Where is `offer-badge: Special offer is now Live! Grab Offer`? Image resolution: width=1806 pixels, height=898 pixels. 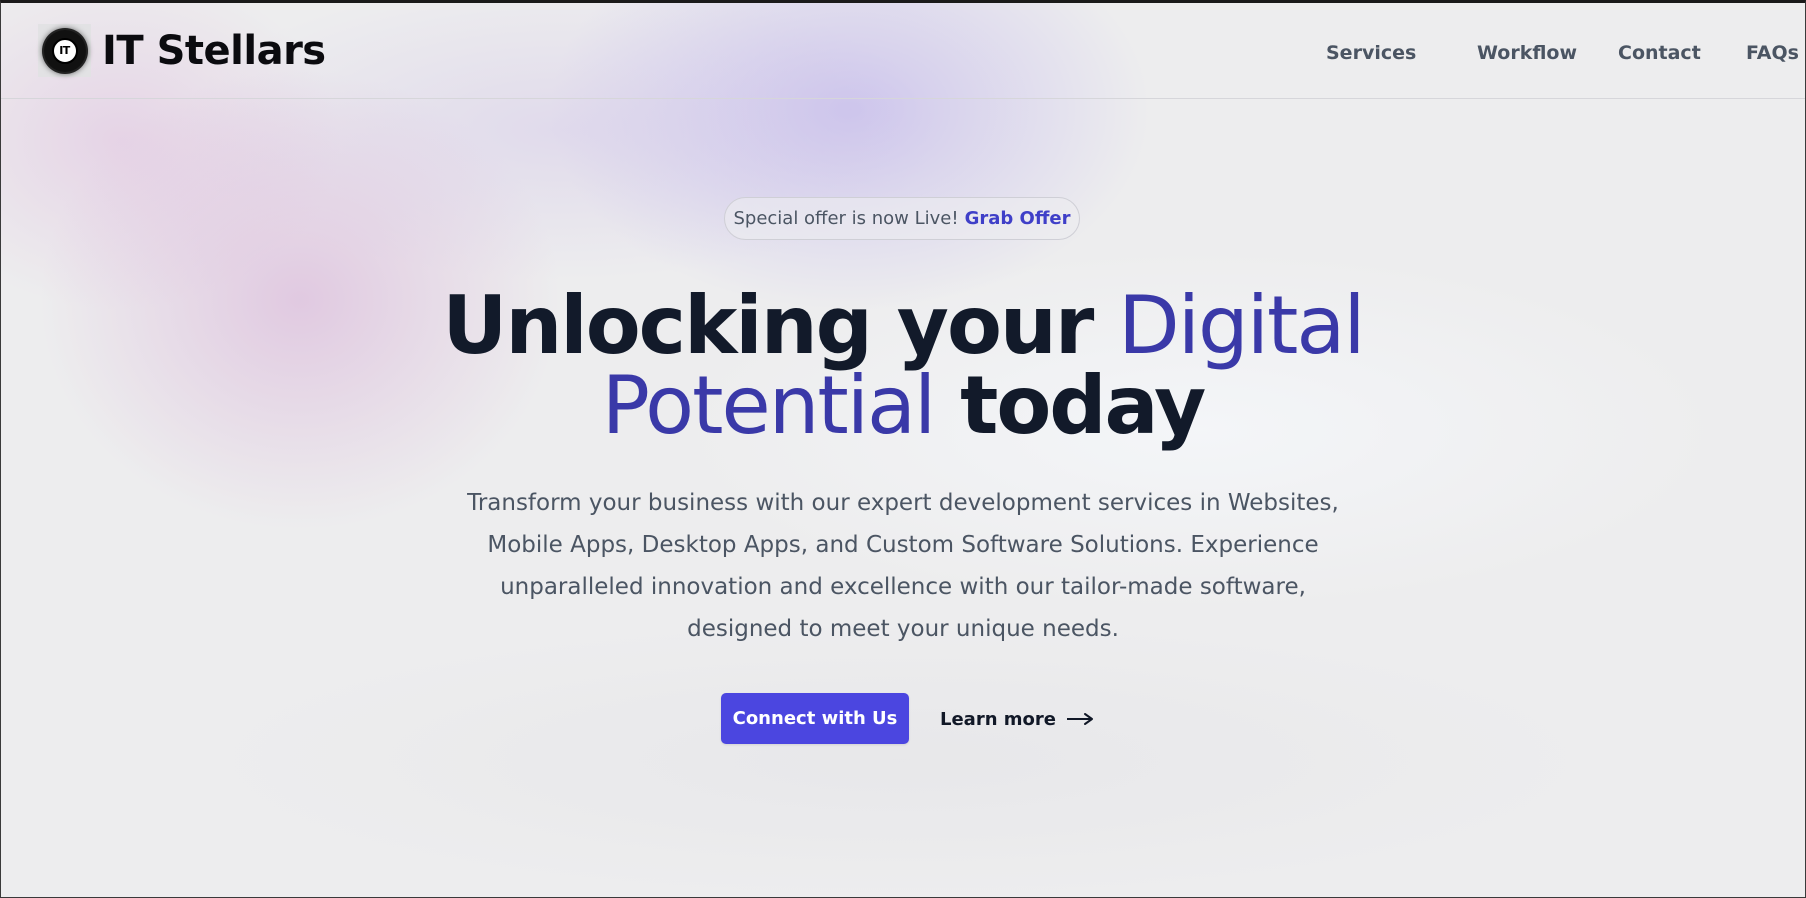
offer-badge: Special offer is now Live! Grab Offer is located at coordinates (902, 218).